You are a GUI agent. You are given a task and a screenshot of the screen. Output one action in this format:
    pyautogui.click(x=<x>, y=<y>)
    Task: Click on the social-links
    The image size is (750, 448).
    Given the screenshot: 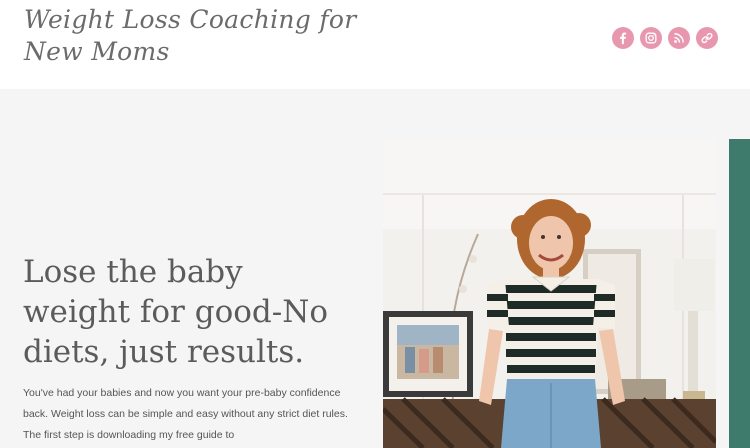 What is the action you would take?
    pyautogui.click(x=665, y=38)
    